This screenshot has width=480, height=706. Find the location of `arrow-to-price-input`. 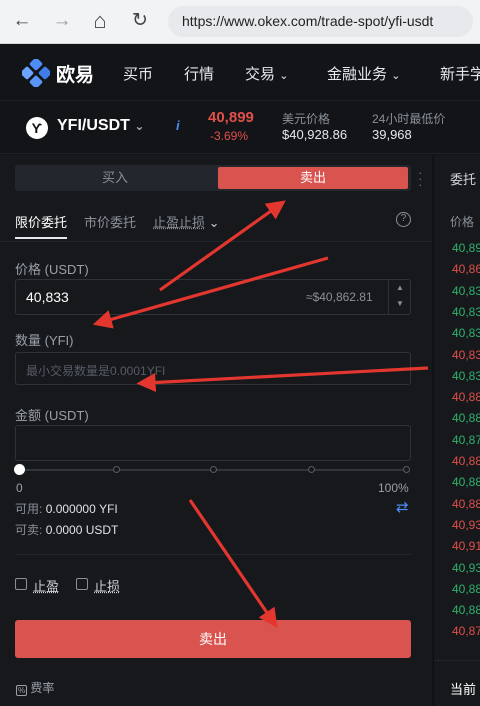

arrow-to-price-input is located at coordinates (210, 292).